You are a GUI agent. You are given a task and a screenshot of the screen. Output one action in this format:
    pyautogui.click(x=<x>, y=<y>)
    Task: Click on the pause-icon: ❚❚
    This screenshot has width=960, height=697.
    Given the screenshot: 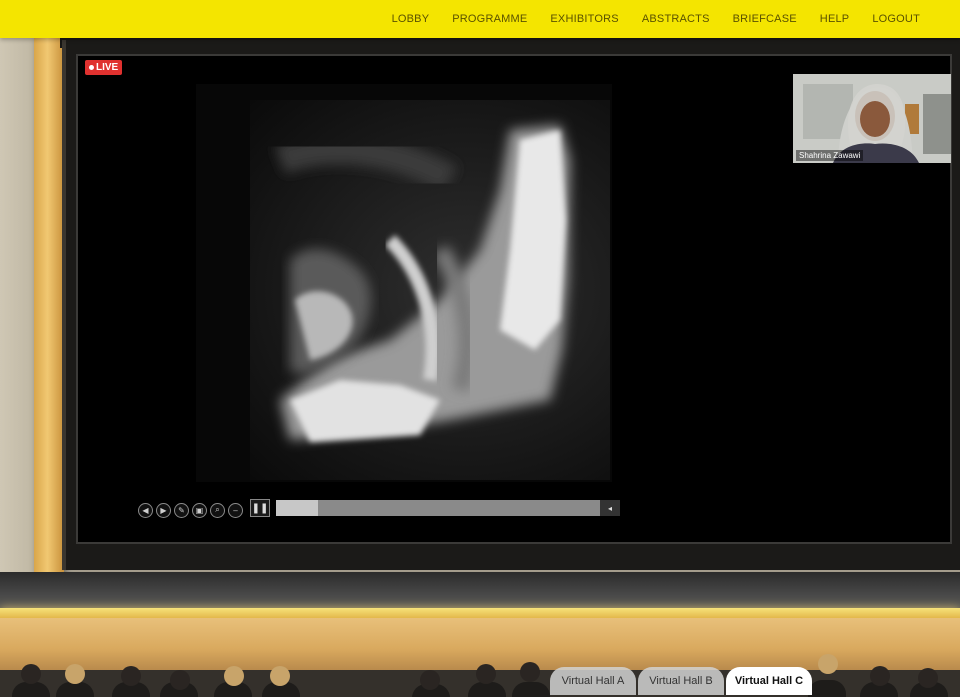 What is the action you would take?
    pyautogui.click(x=260, y=508)
    